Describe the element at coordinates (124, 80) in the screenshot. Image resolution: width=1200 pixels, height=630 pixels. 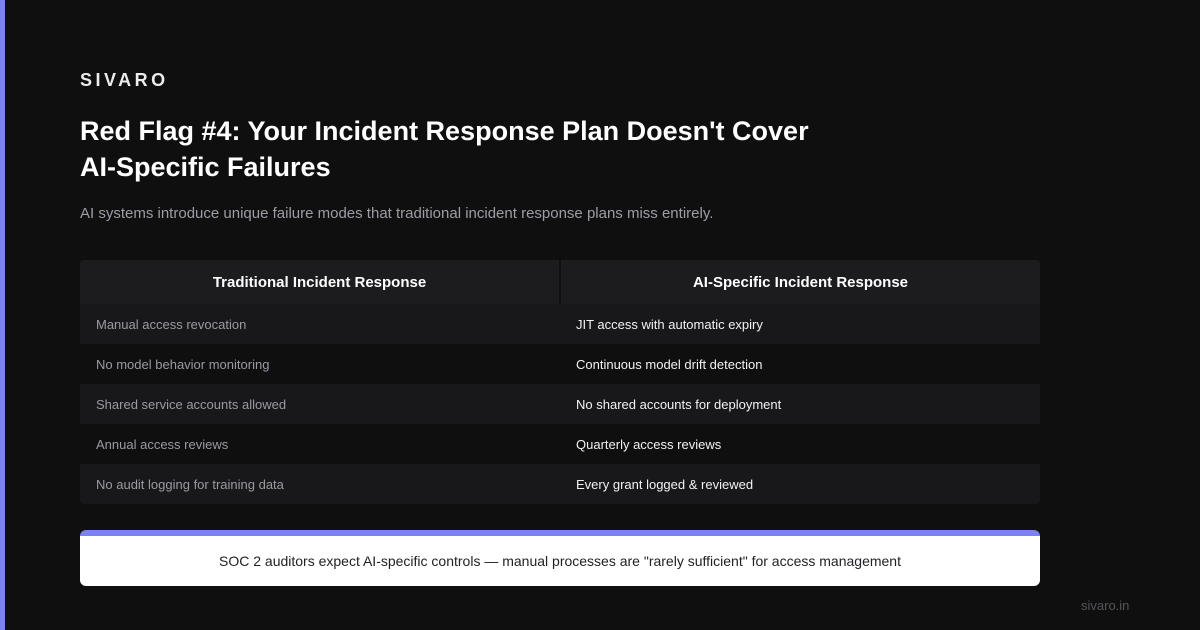
I see `brand-logo-text: SIVARO` at that location.